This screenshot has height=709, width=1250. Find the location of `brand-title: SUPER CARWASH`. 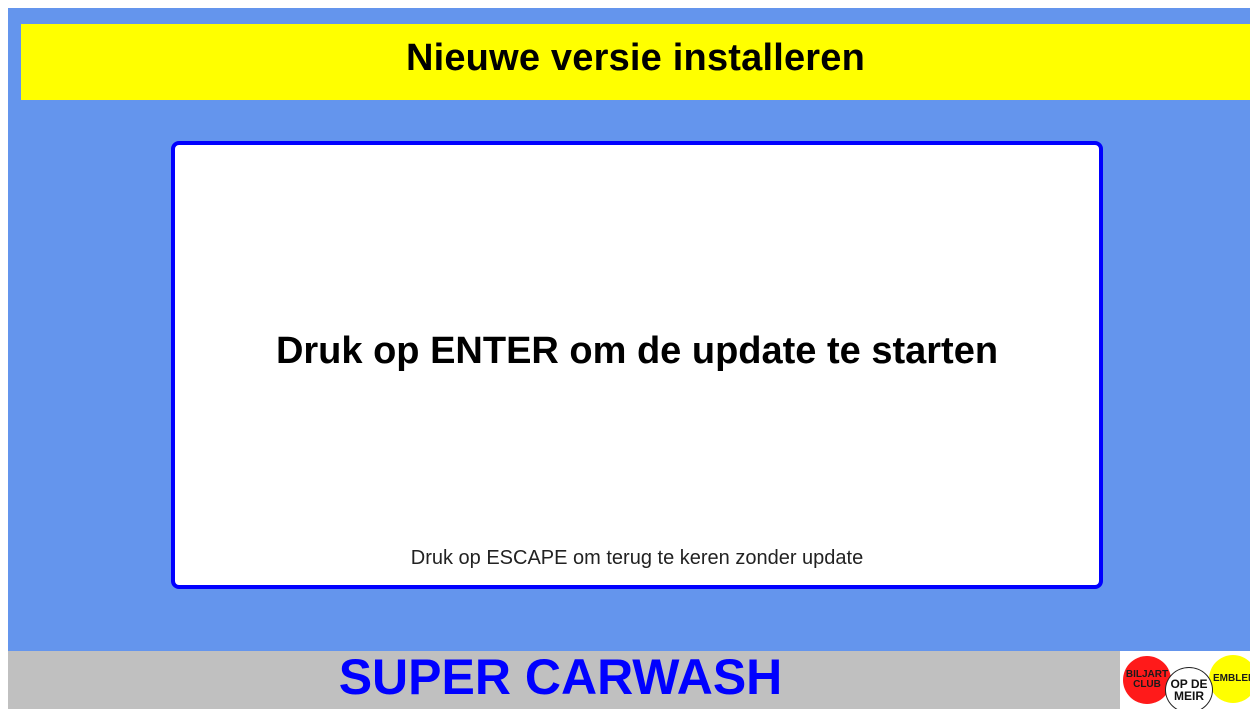

brand-title: SUPER CARWASH is located at coordinates (560, 678).